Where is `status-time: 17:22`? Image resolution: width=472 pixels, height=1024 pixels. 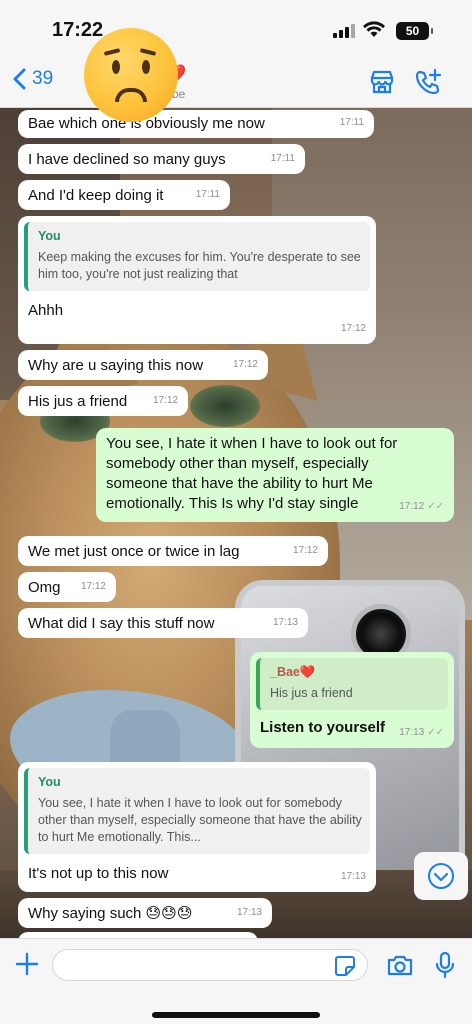
status-time: 17:22 is located at coordinates (78, 30).